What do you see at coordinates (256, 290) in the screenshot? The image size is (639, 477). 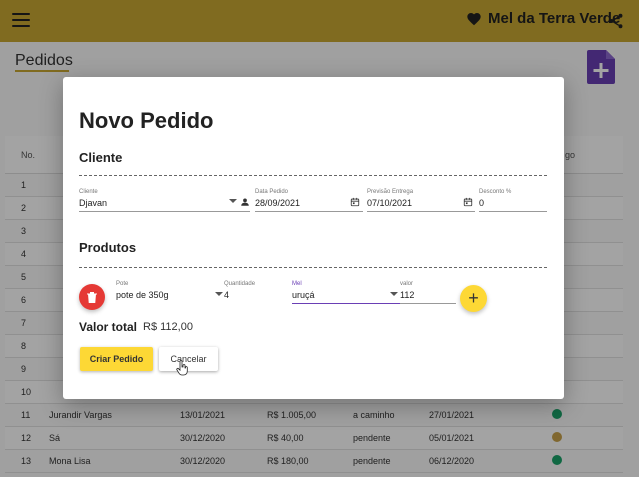 I see `quantidade-field: Quantidade 4` at bounding box center [256, 290].